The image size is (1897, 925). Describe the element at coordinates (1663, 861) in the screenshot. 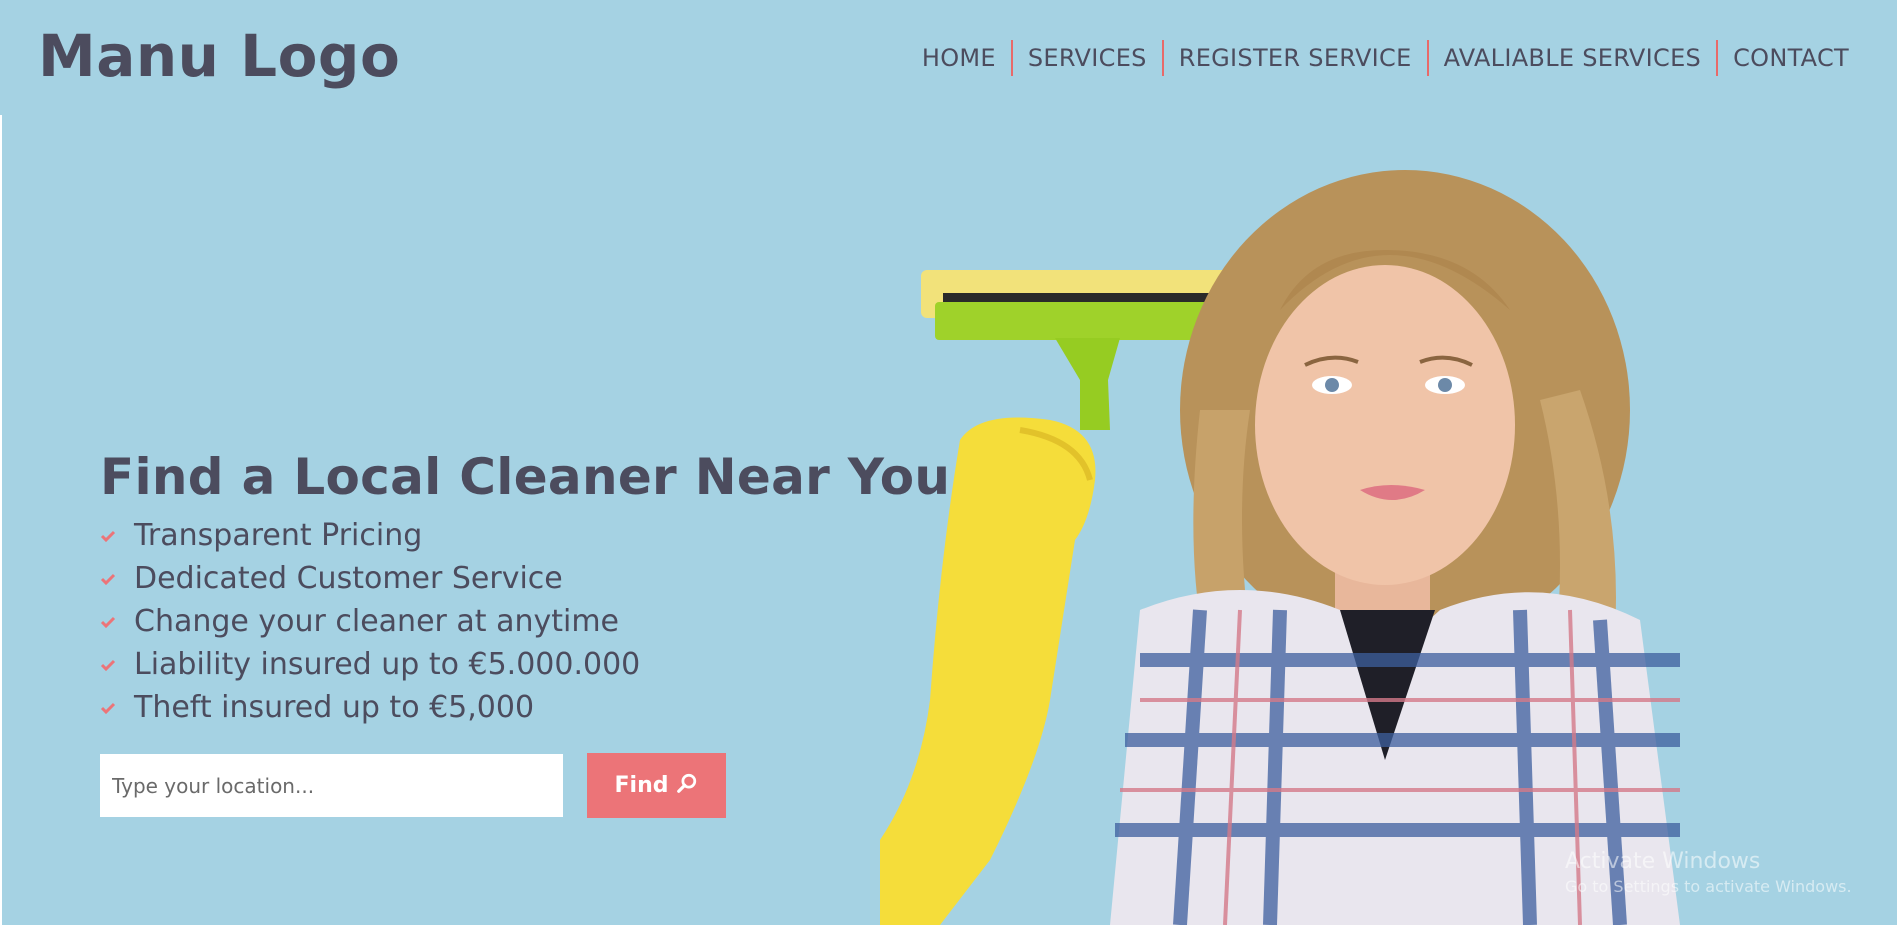

I see `watermark-title: Activate Windows` at that location.